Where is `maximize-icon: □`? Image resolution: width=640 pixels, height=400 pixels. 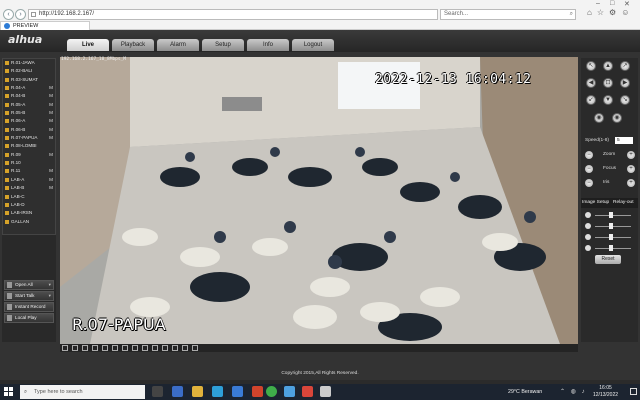 maximize-icon: □ is located at coordinates (612, 3).